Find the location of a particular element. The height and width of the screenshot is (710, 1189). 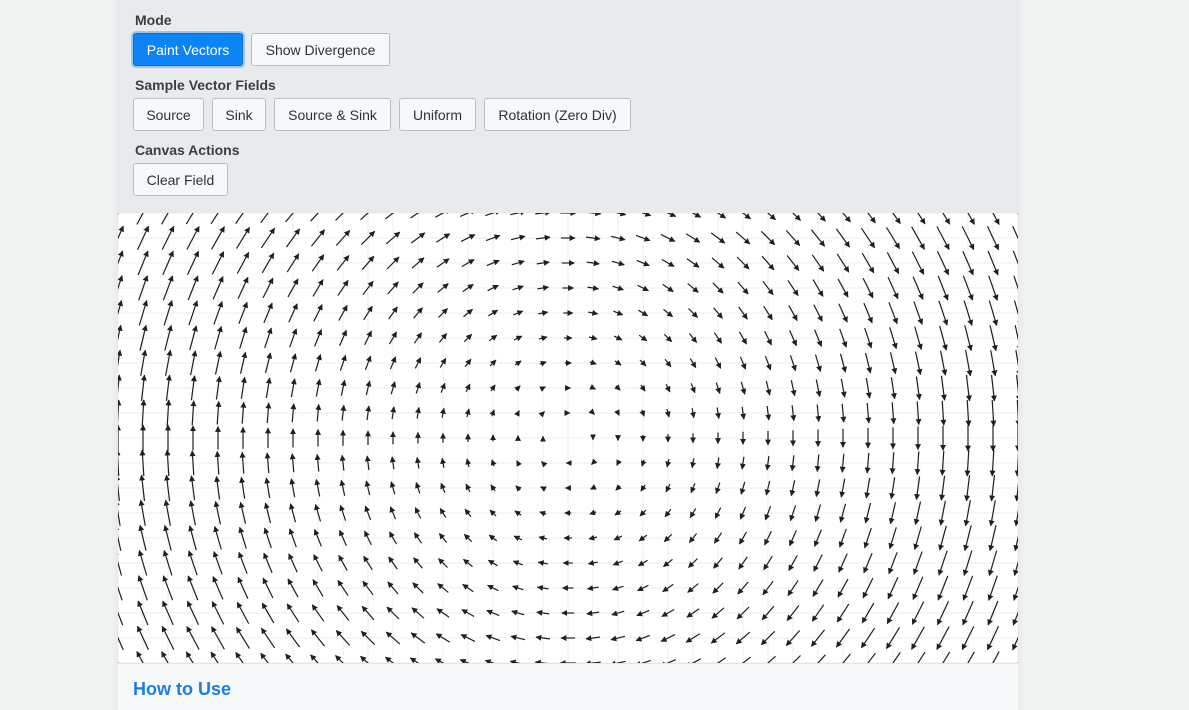

show-divergence-button: Show Divergence is located at coordinates (320, 49).